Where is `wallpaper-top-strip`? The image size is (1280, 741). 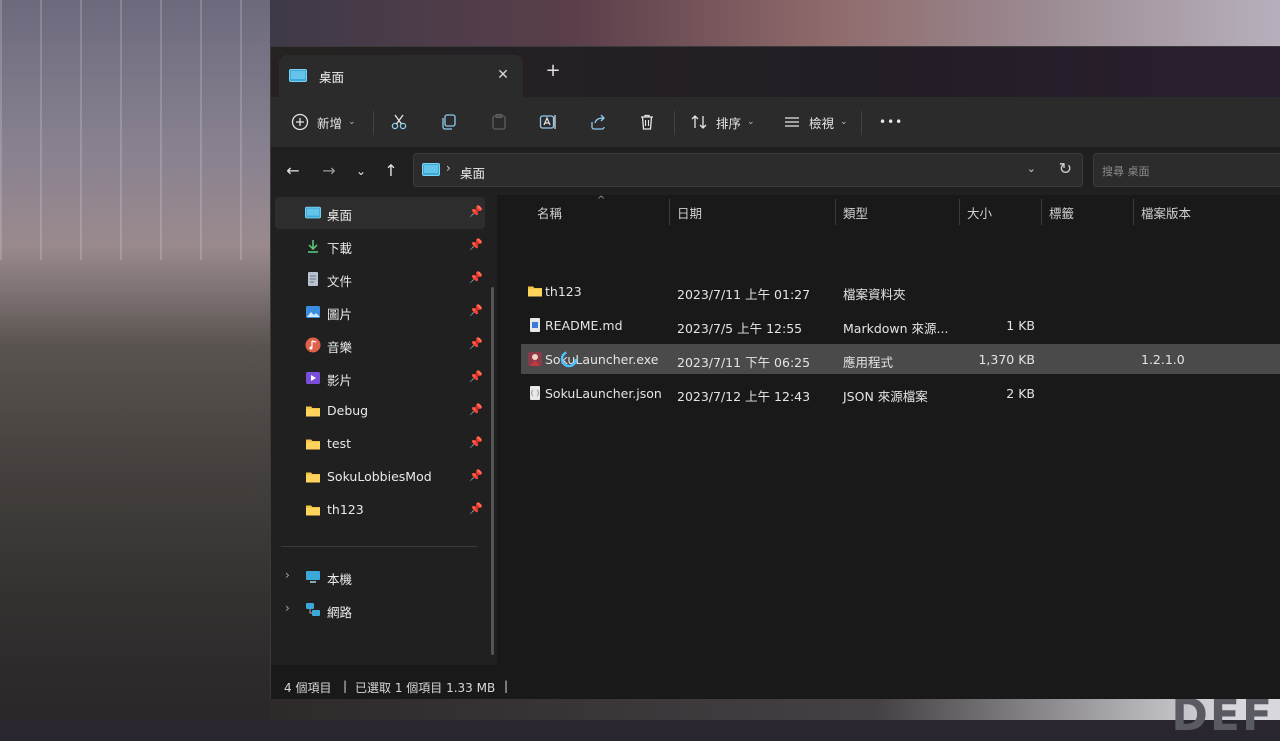 wallpaper-top-strip is located at coordinates (775, 23).